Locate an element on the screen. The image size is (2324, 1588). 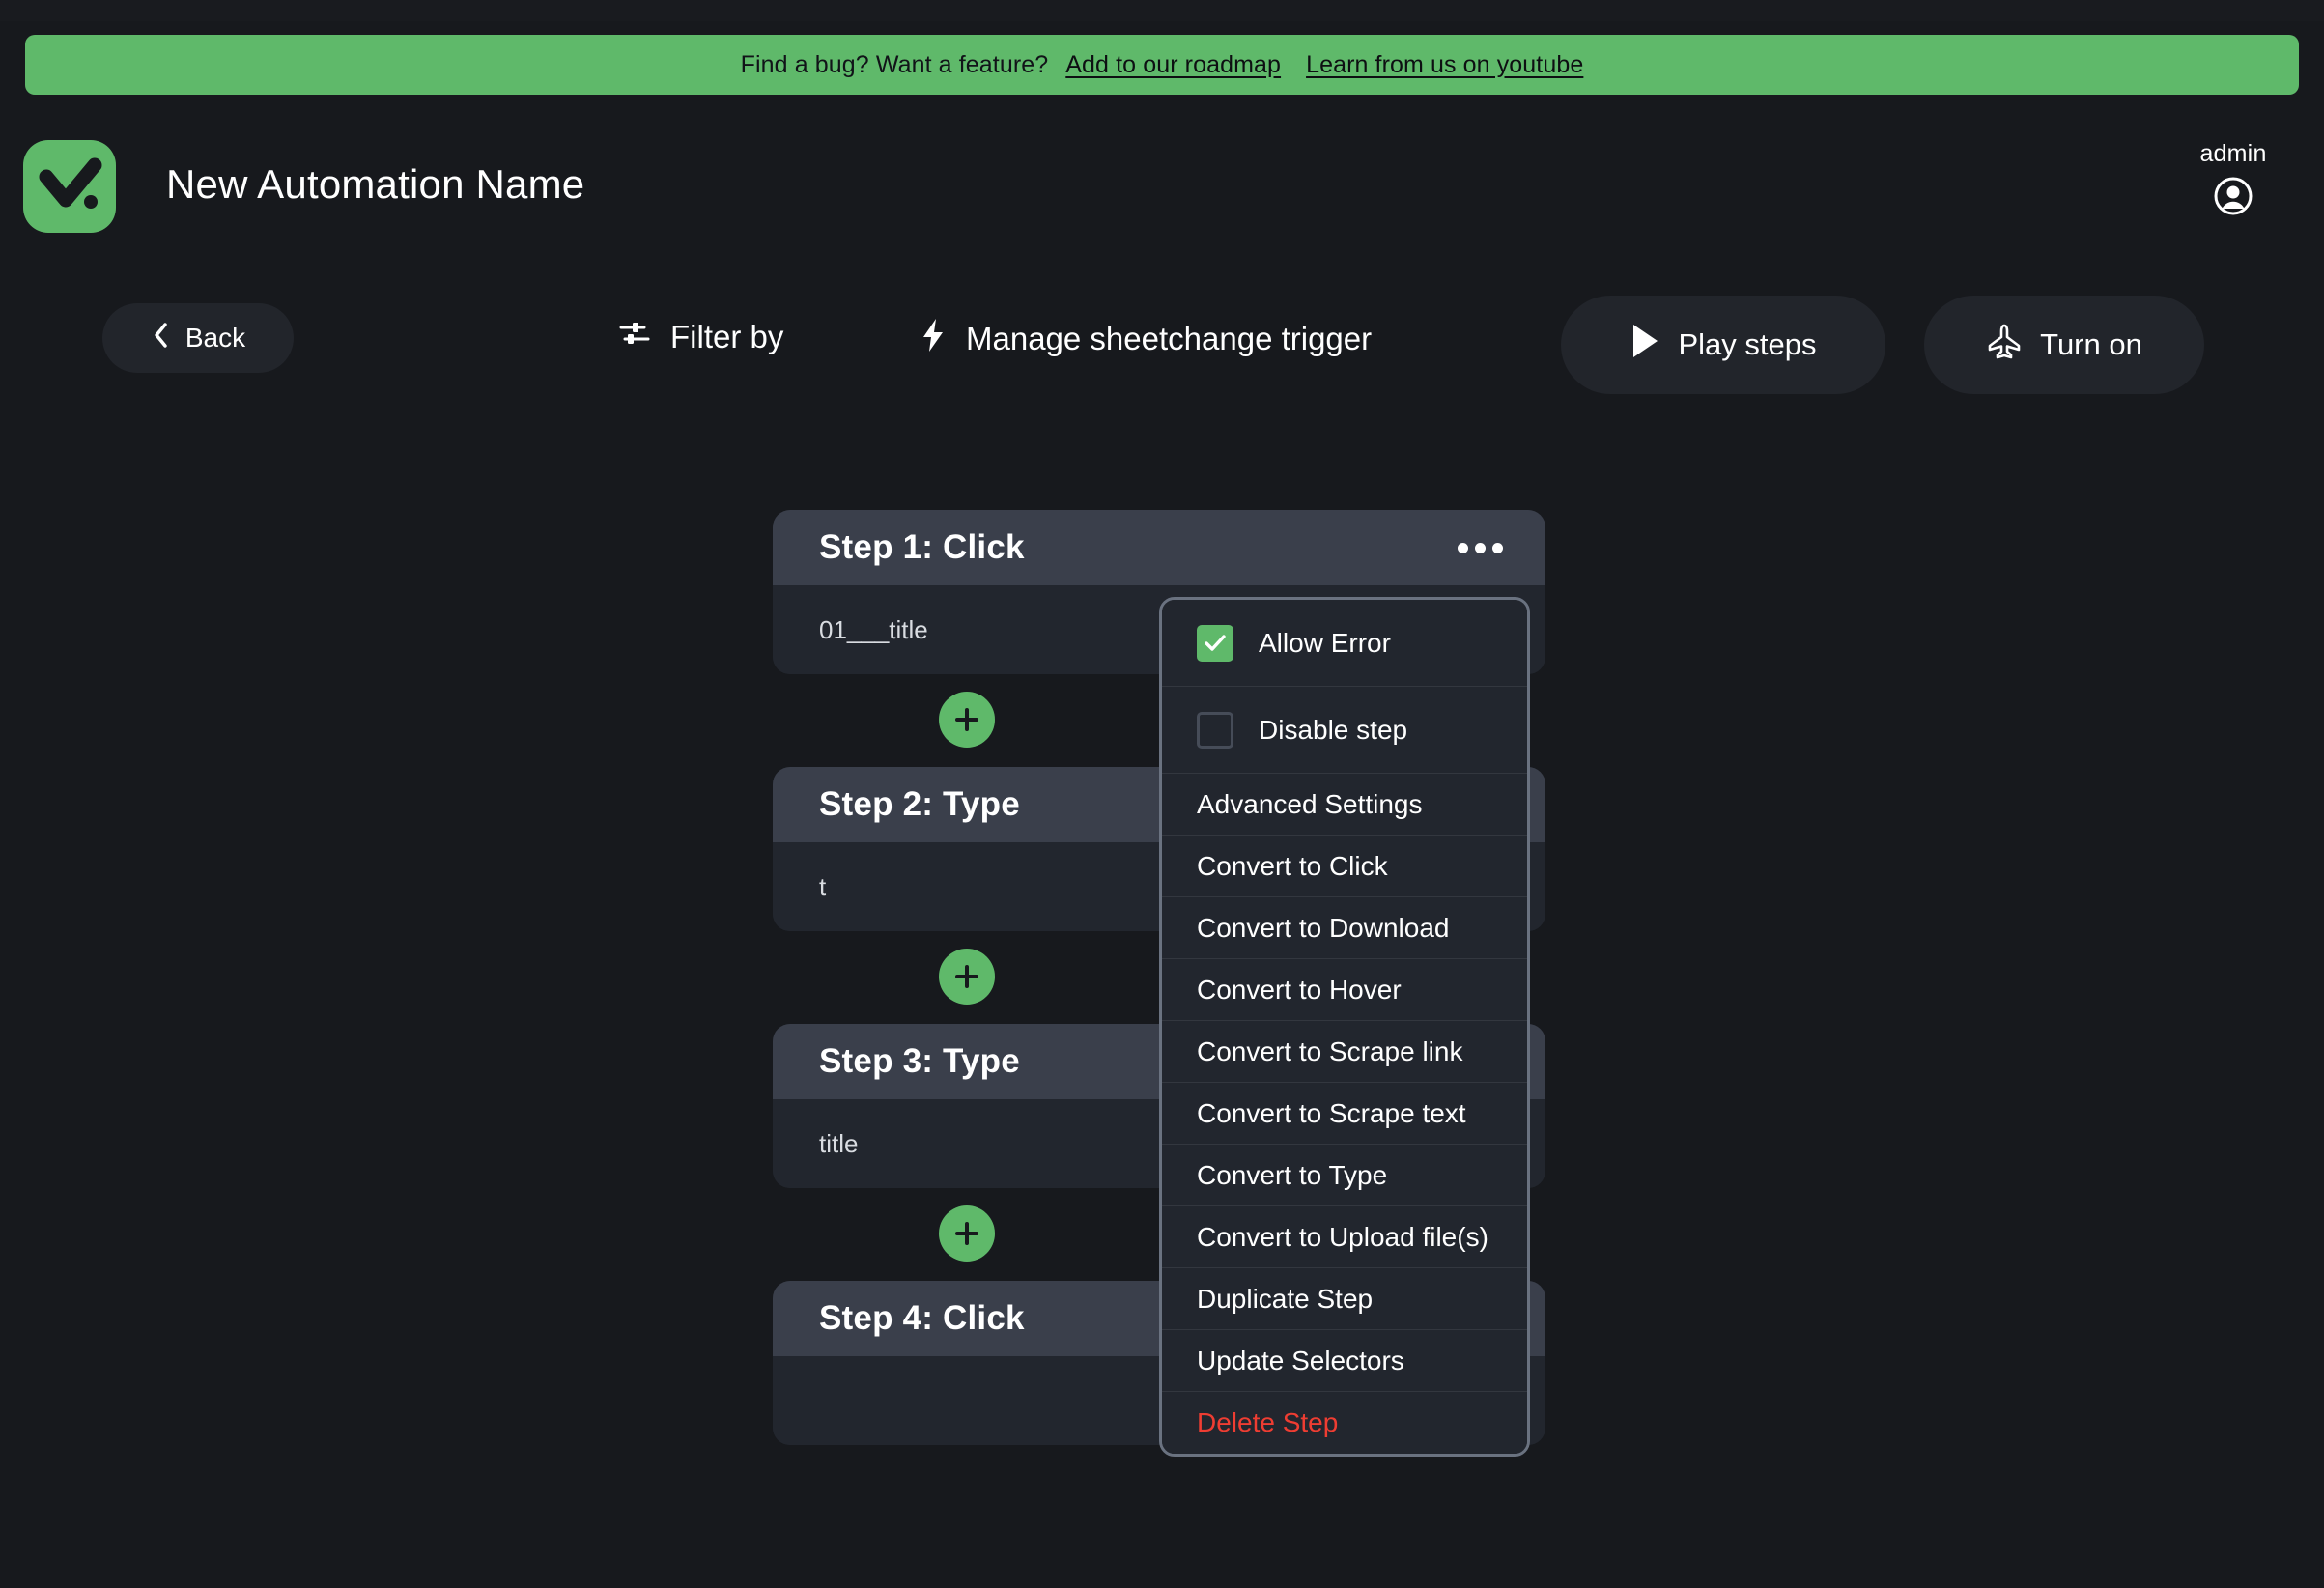
menu-item-delete-step: Delete Step is located at coordinates (1344, 1423).